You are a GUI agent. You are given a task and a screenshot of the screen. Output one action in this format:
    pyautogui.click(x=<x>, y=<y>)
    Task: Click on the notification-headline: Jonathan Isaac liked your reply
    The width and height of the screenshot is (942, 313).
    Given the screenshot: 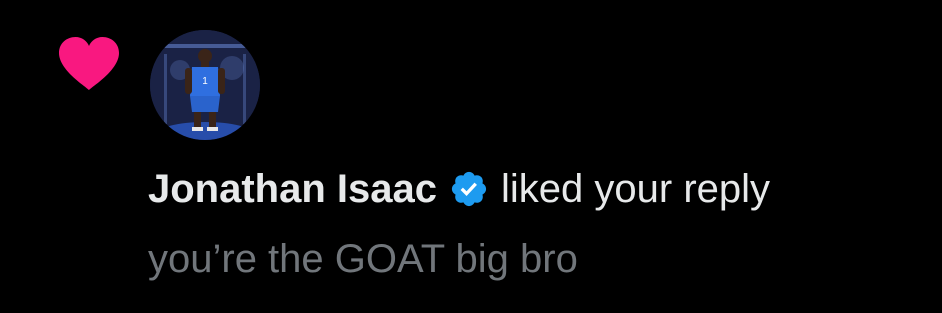 What is the action you would take?
    pyautogui.click(x=459, y=189)
    